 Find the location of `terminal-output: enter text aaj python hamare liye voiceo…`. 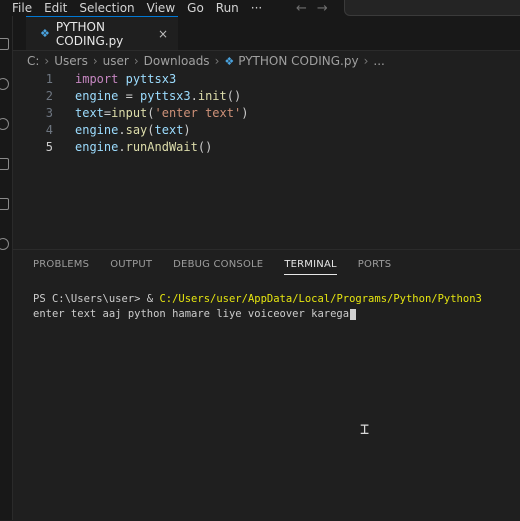

terminal-output: enter text aaj python hamare liye voiceo… is located at coordinates (191, 314).